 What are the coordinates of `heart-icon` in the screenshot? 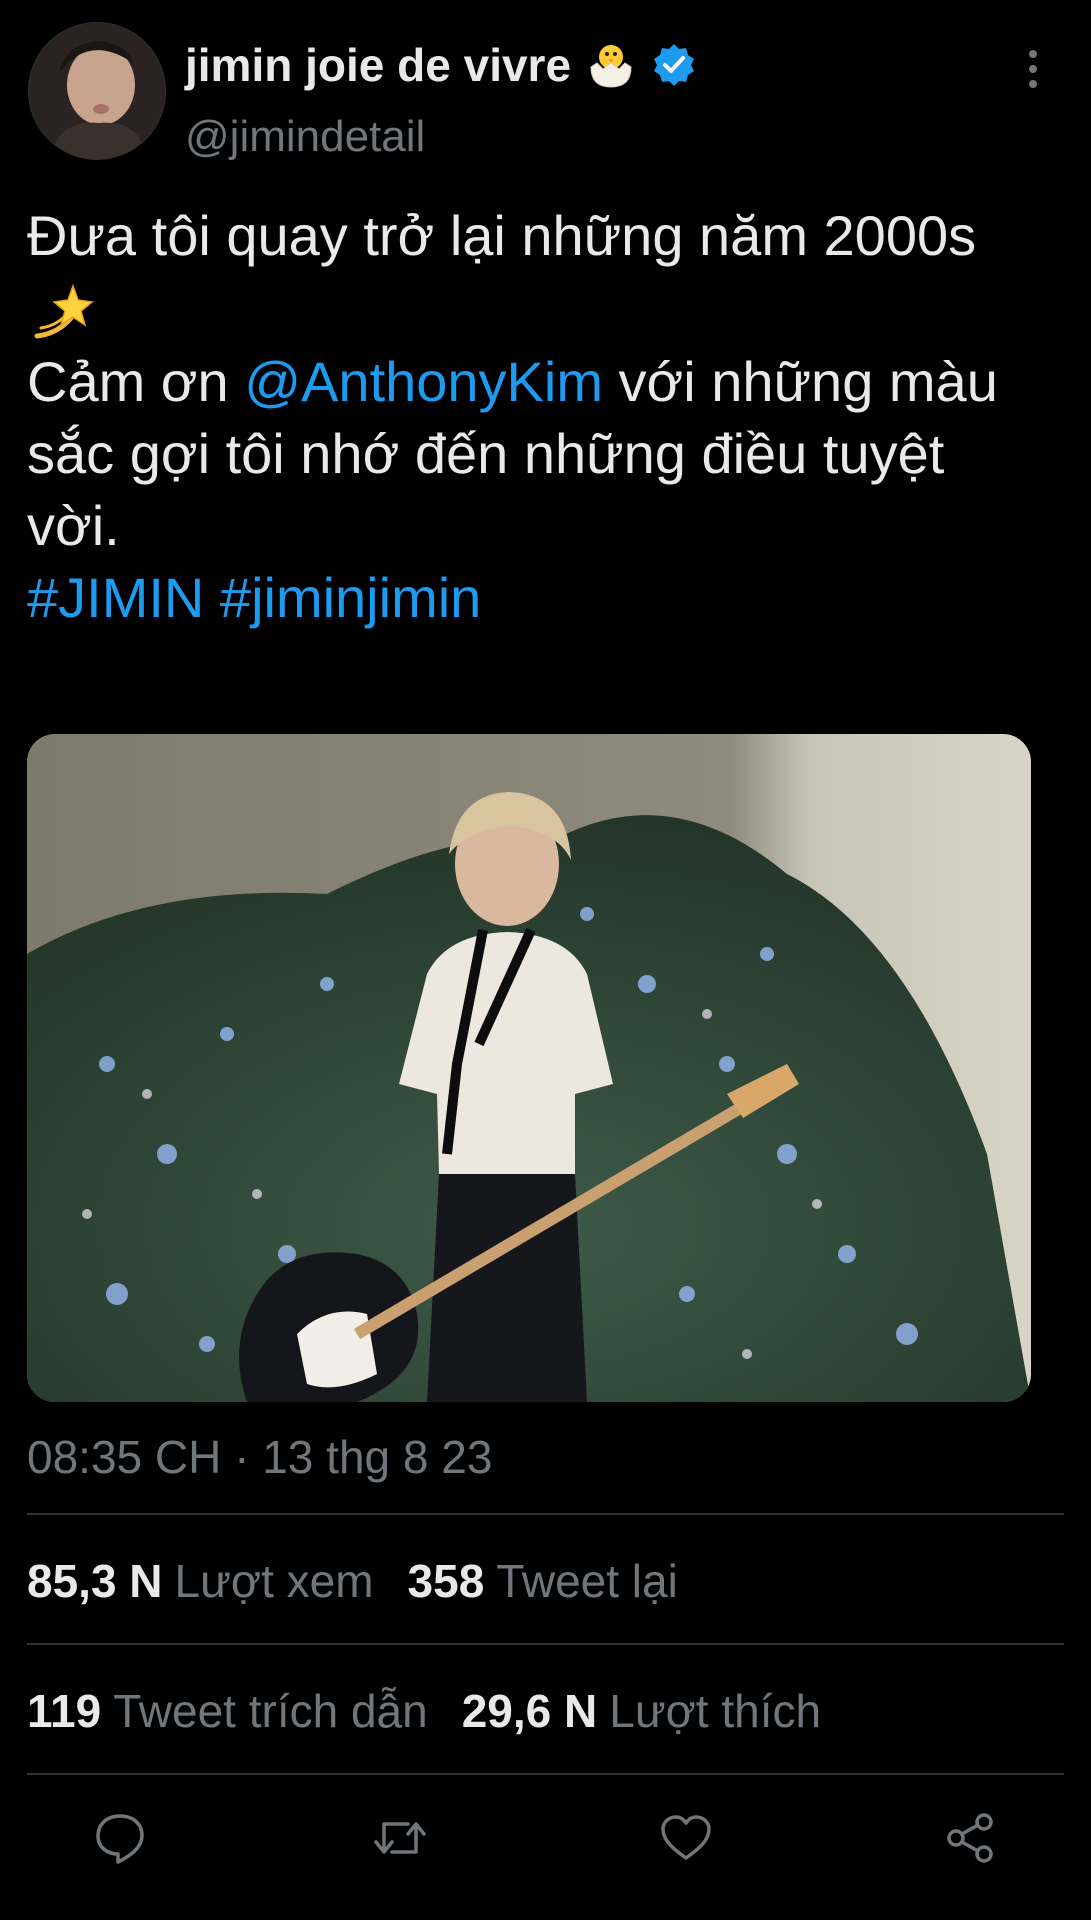 It's located at (686, 1838).